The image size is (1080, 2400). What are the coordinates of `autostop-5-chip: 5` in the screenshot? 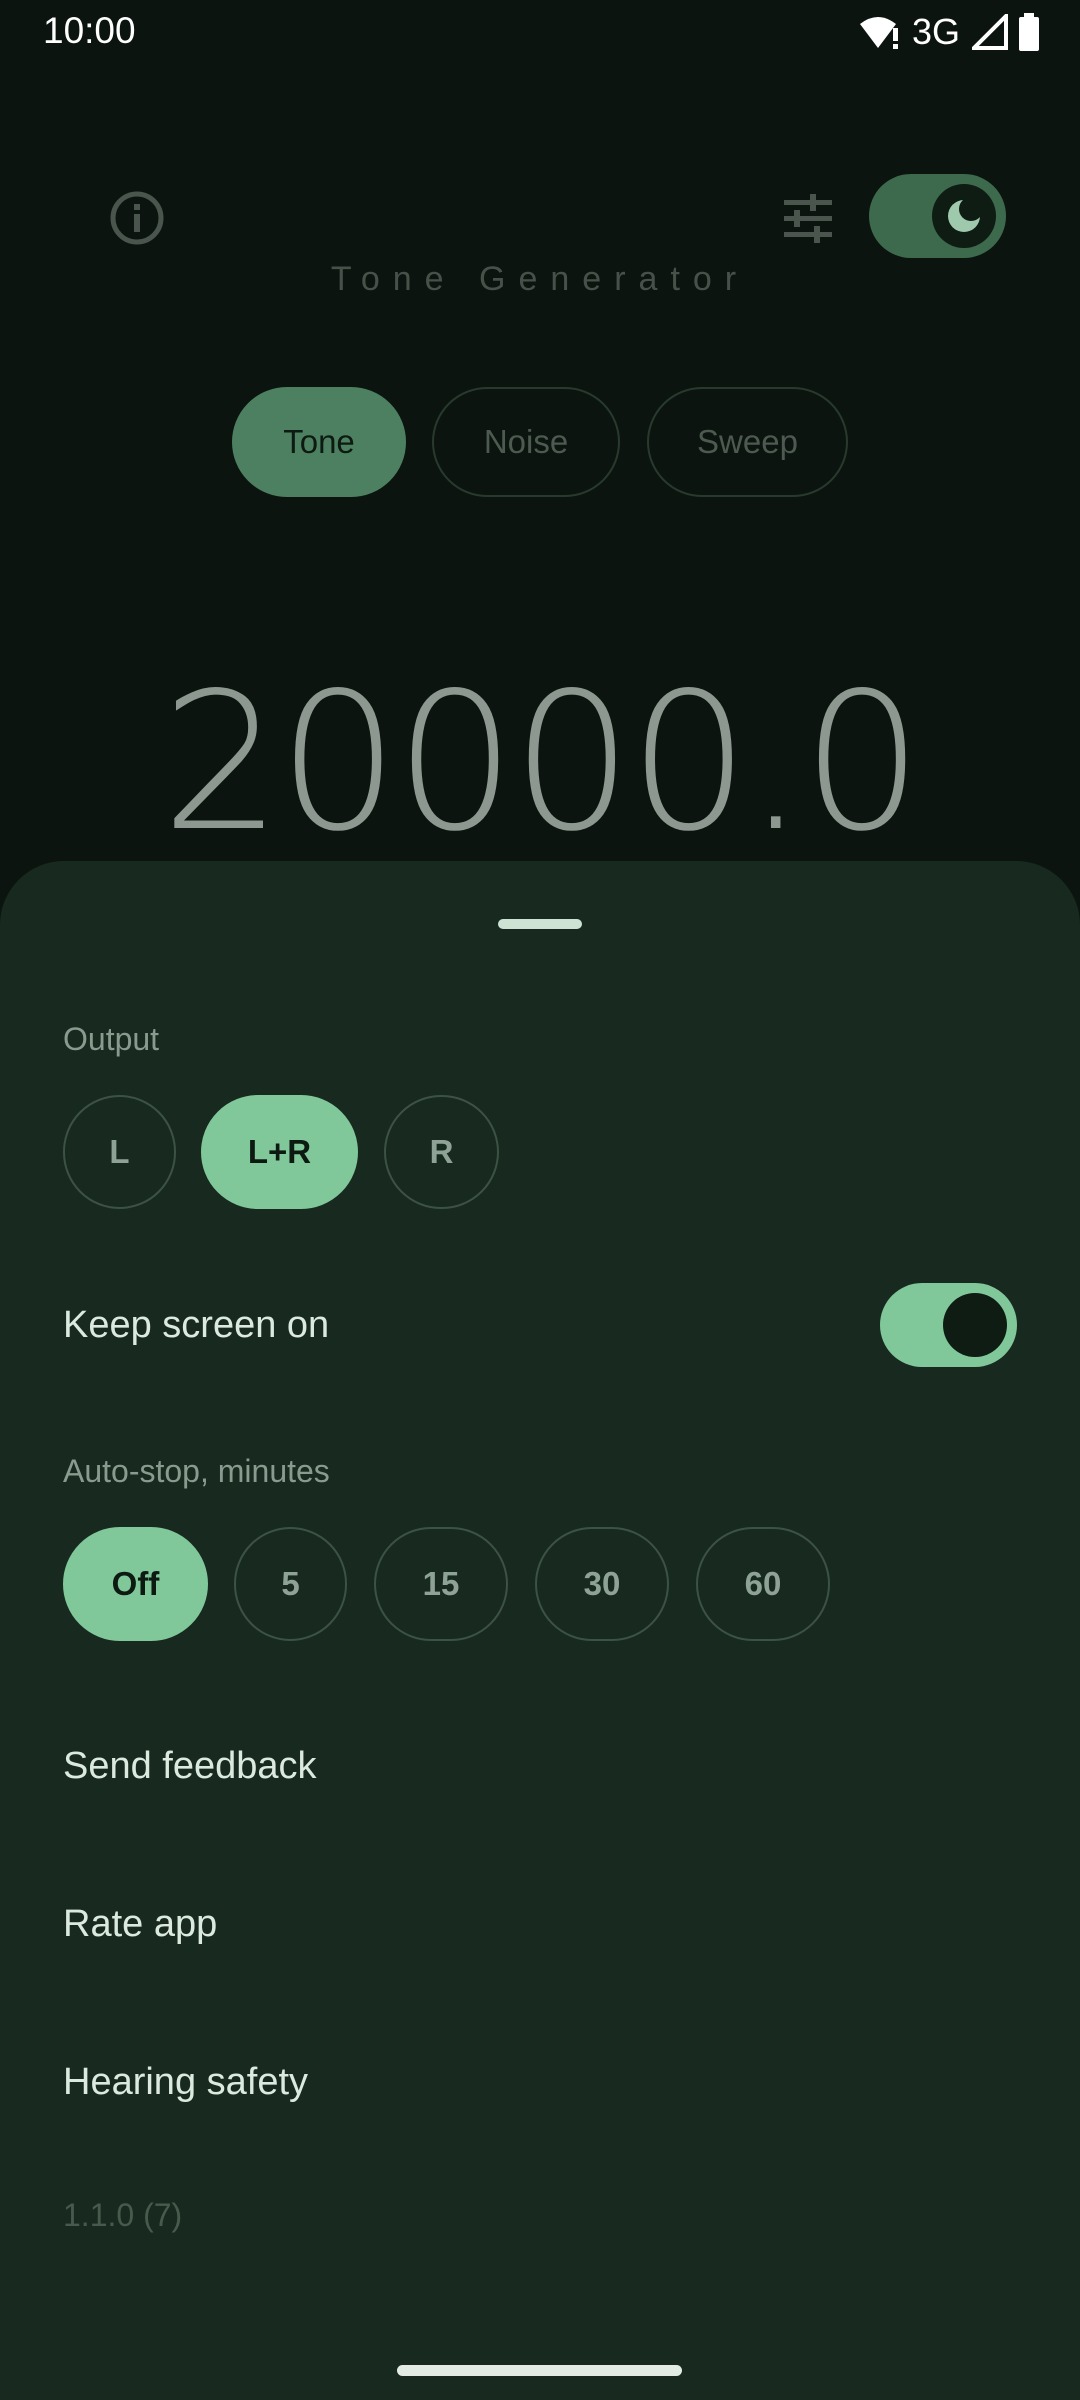 It's located at (290, 1584).